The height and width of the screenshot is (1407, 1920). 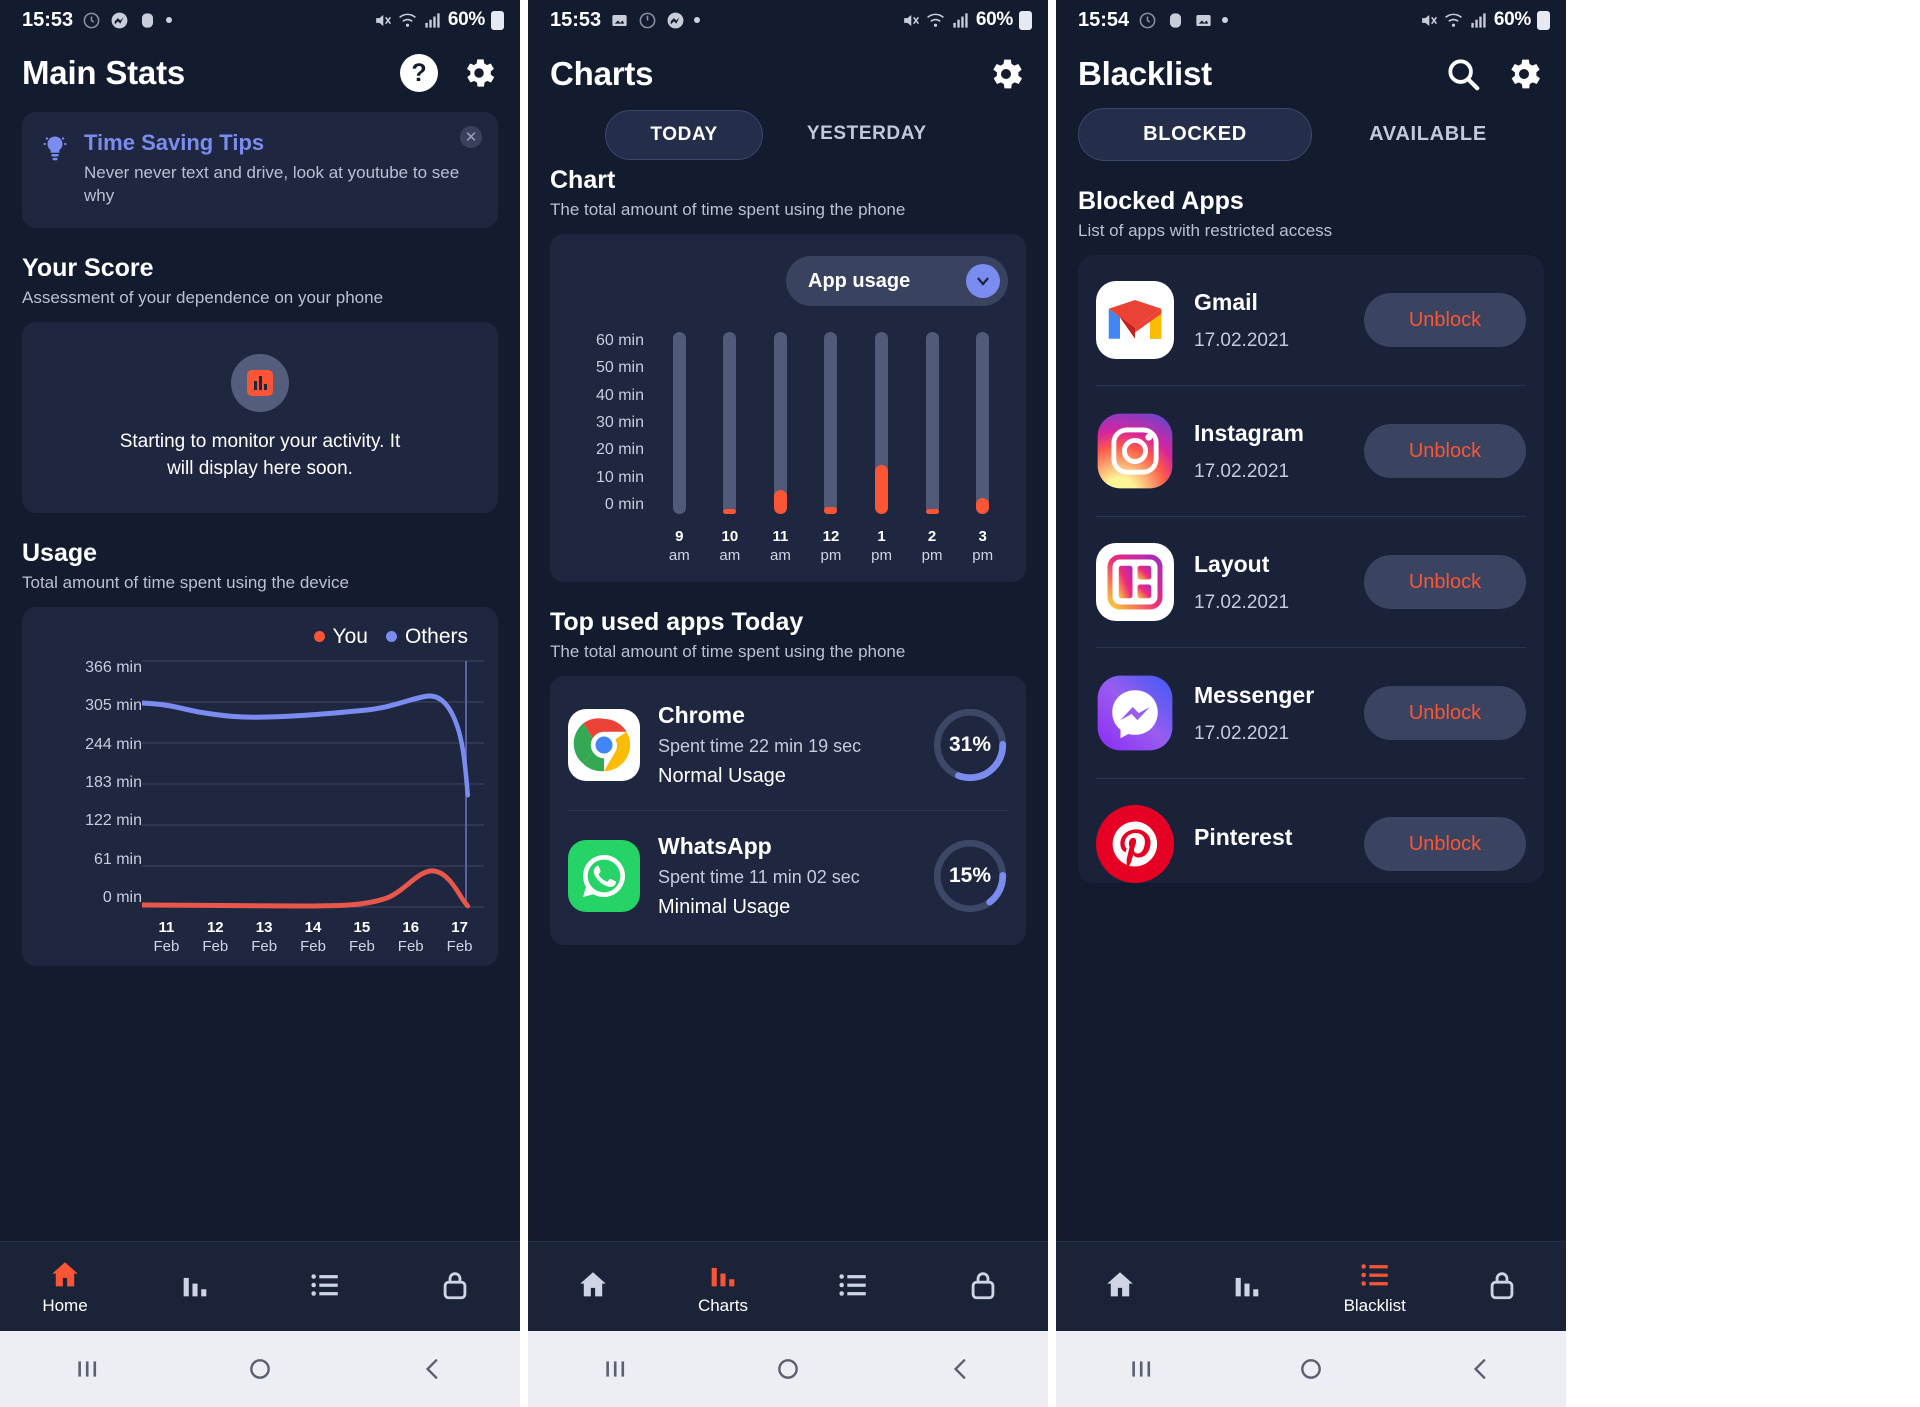 What do you see at coordinates (148, 20) in the screenshot?
I see `app-icon` at bounding box center [148, 20].